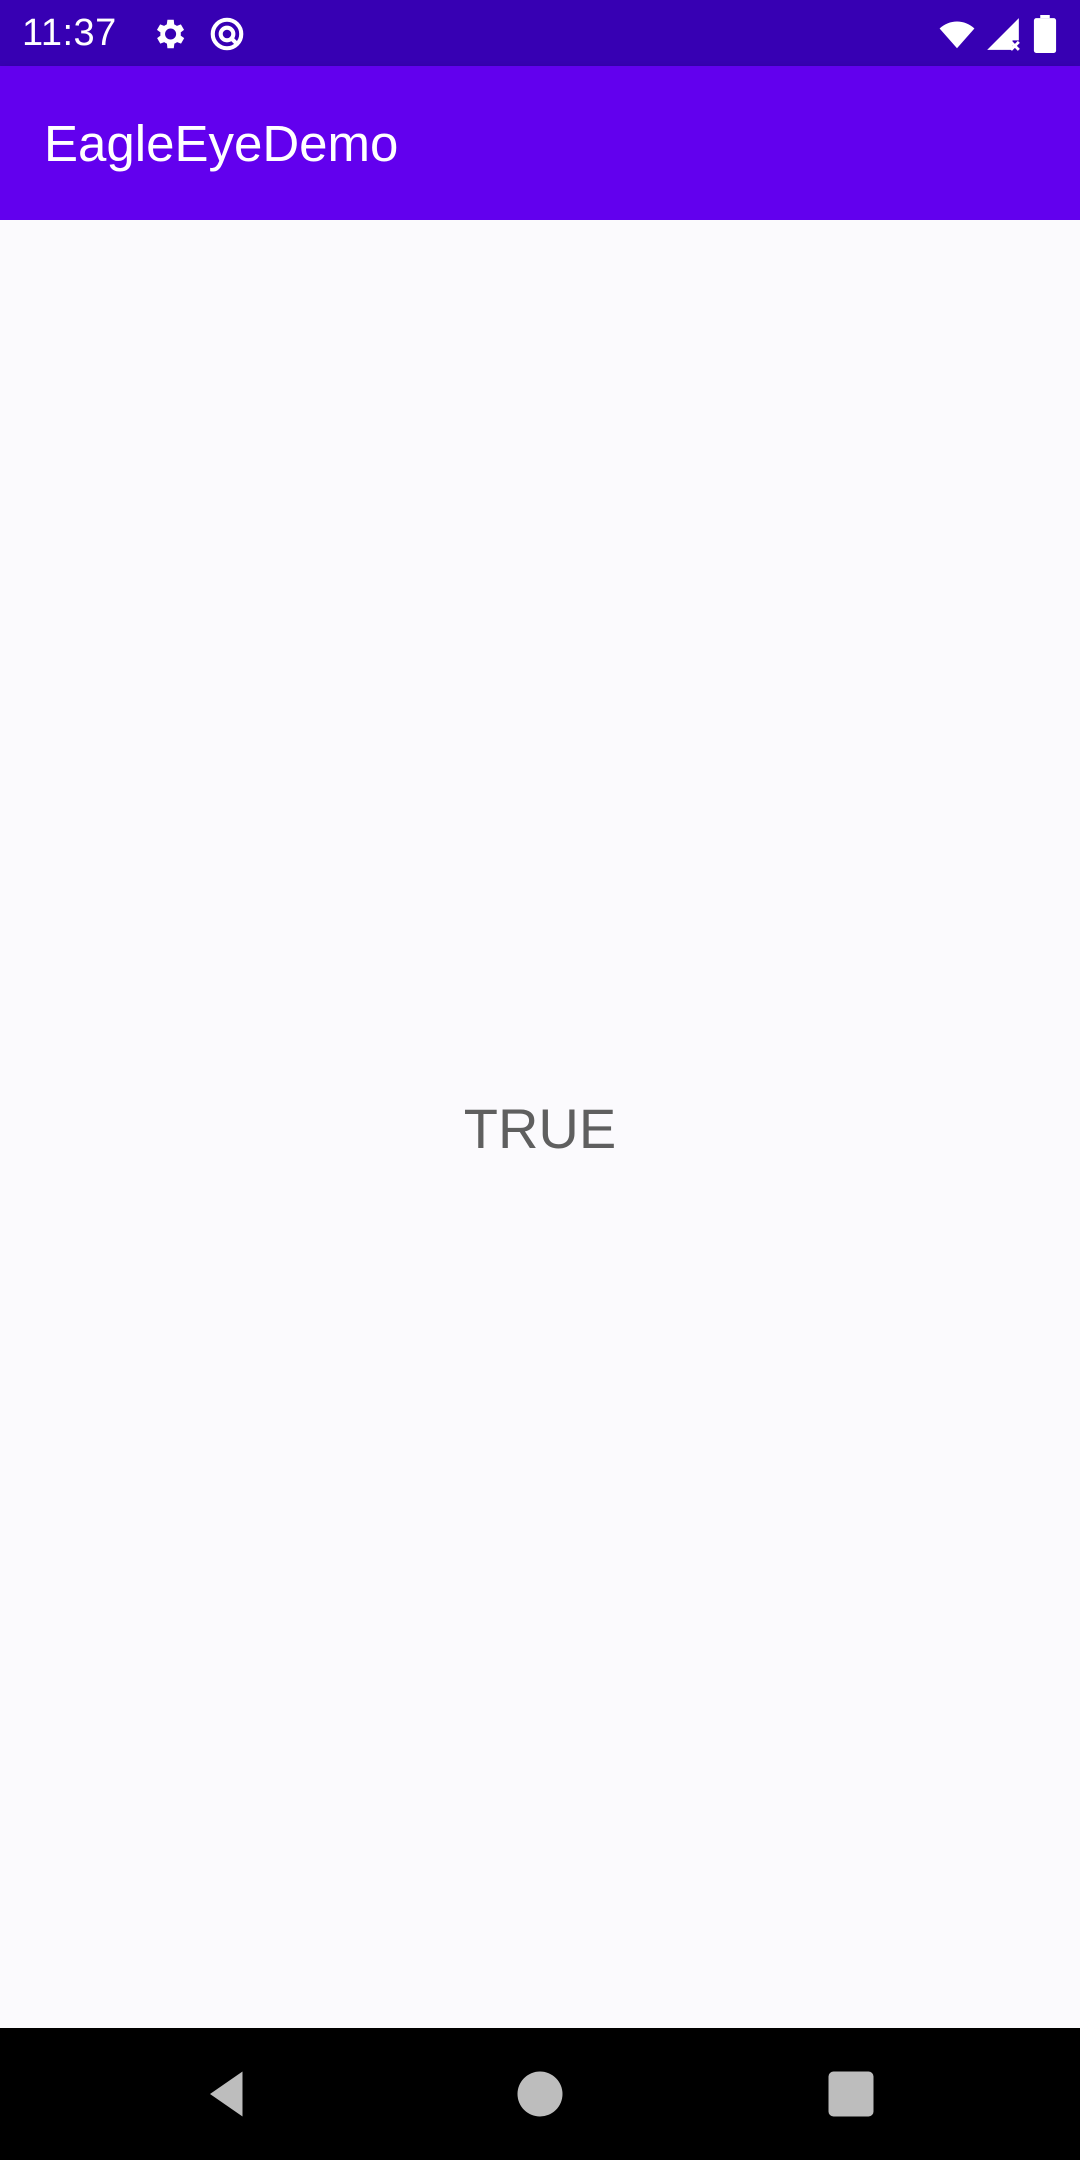 This screenshot has width=1080, height=2160. Describe the element at coordinates (230, 2094) in the screenshot. I see `back-icon` at that location.